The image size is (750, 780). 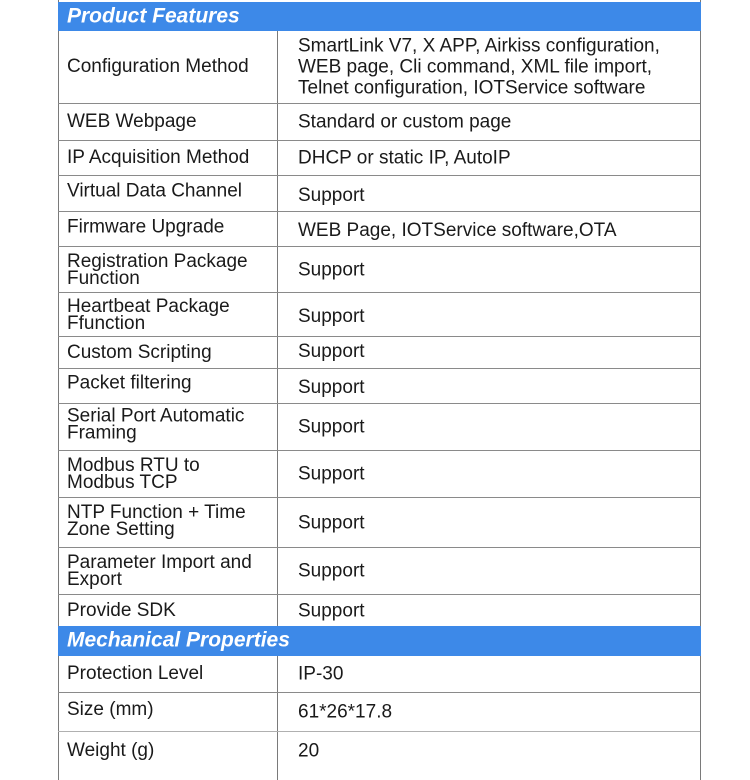 What do you see at coordinates (153, 16) in the screenshot?
I see `section-title: Product Features` at bounding box center [153, 16].